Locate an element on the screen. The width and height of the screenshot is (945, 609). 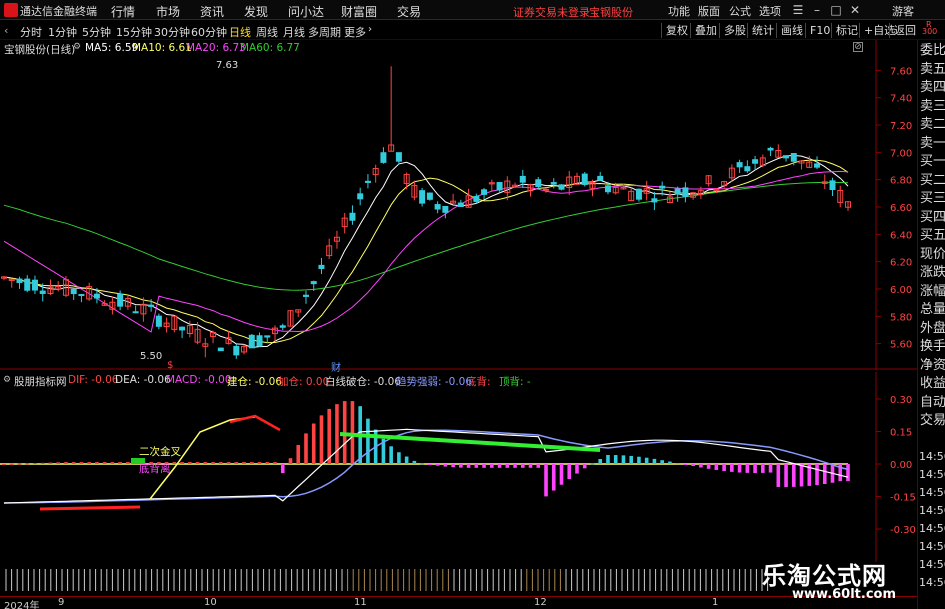
menu-wenxiaoda: 问小达 is located at coordinates (306, 11).